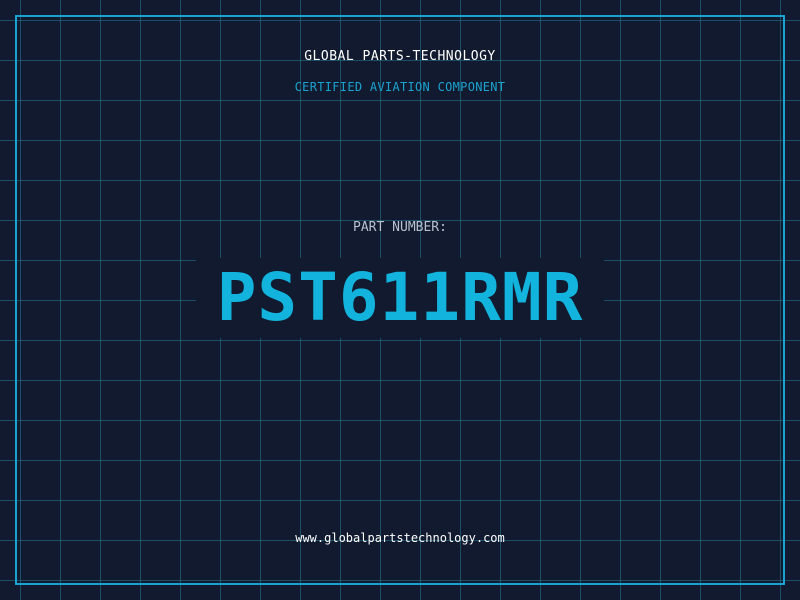 The height and width of the screenshot is (600, 800). I want to click on part-number-value: PST611RMR, so click(400, 297).